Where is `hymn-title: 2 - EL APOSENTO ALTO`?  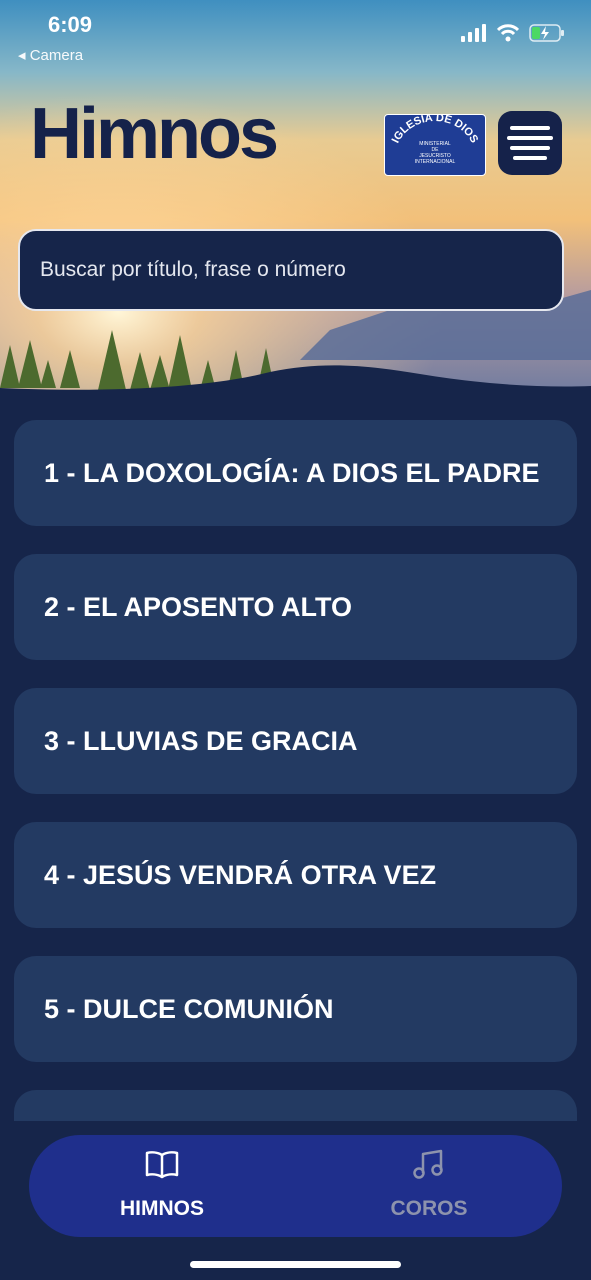
hymn-title: 2 - EL APOSENTO ALTO is located at coordinates (198, 606).